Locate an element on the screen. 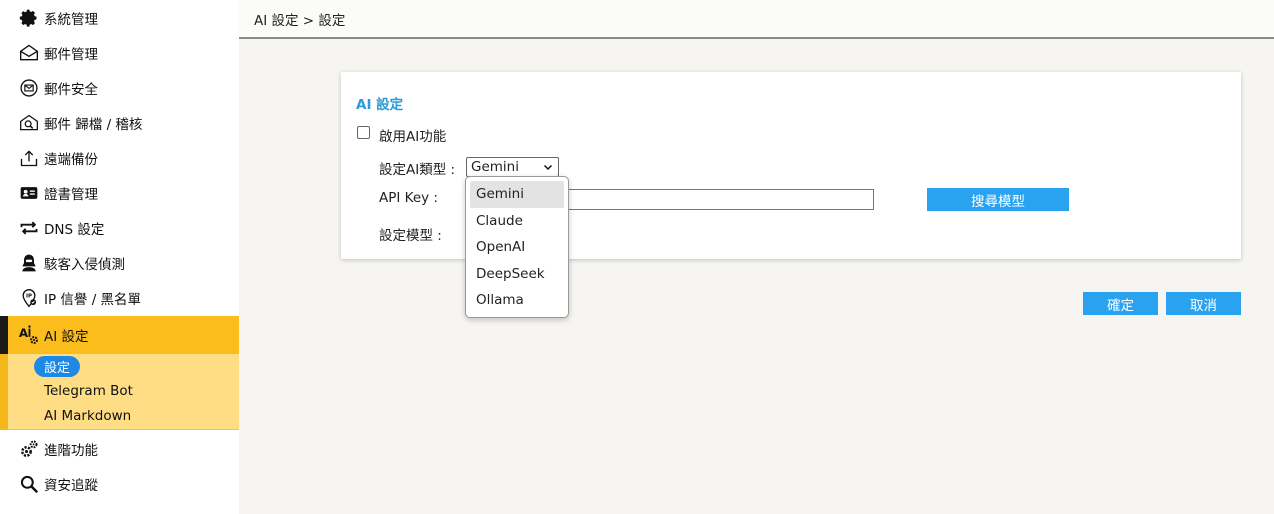 The image size is (1274, 514). sidebar-item-mail-security: 郵件安全 is located at coordinates (119, 87).